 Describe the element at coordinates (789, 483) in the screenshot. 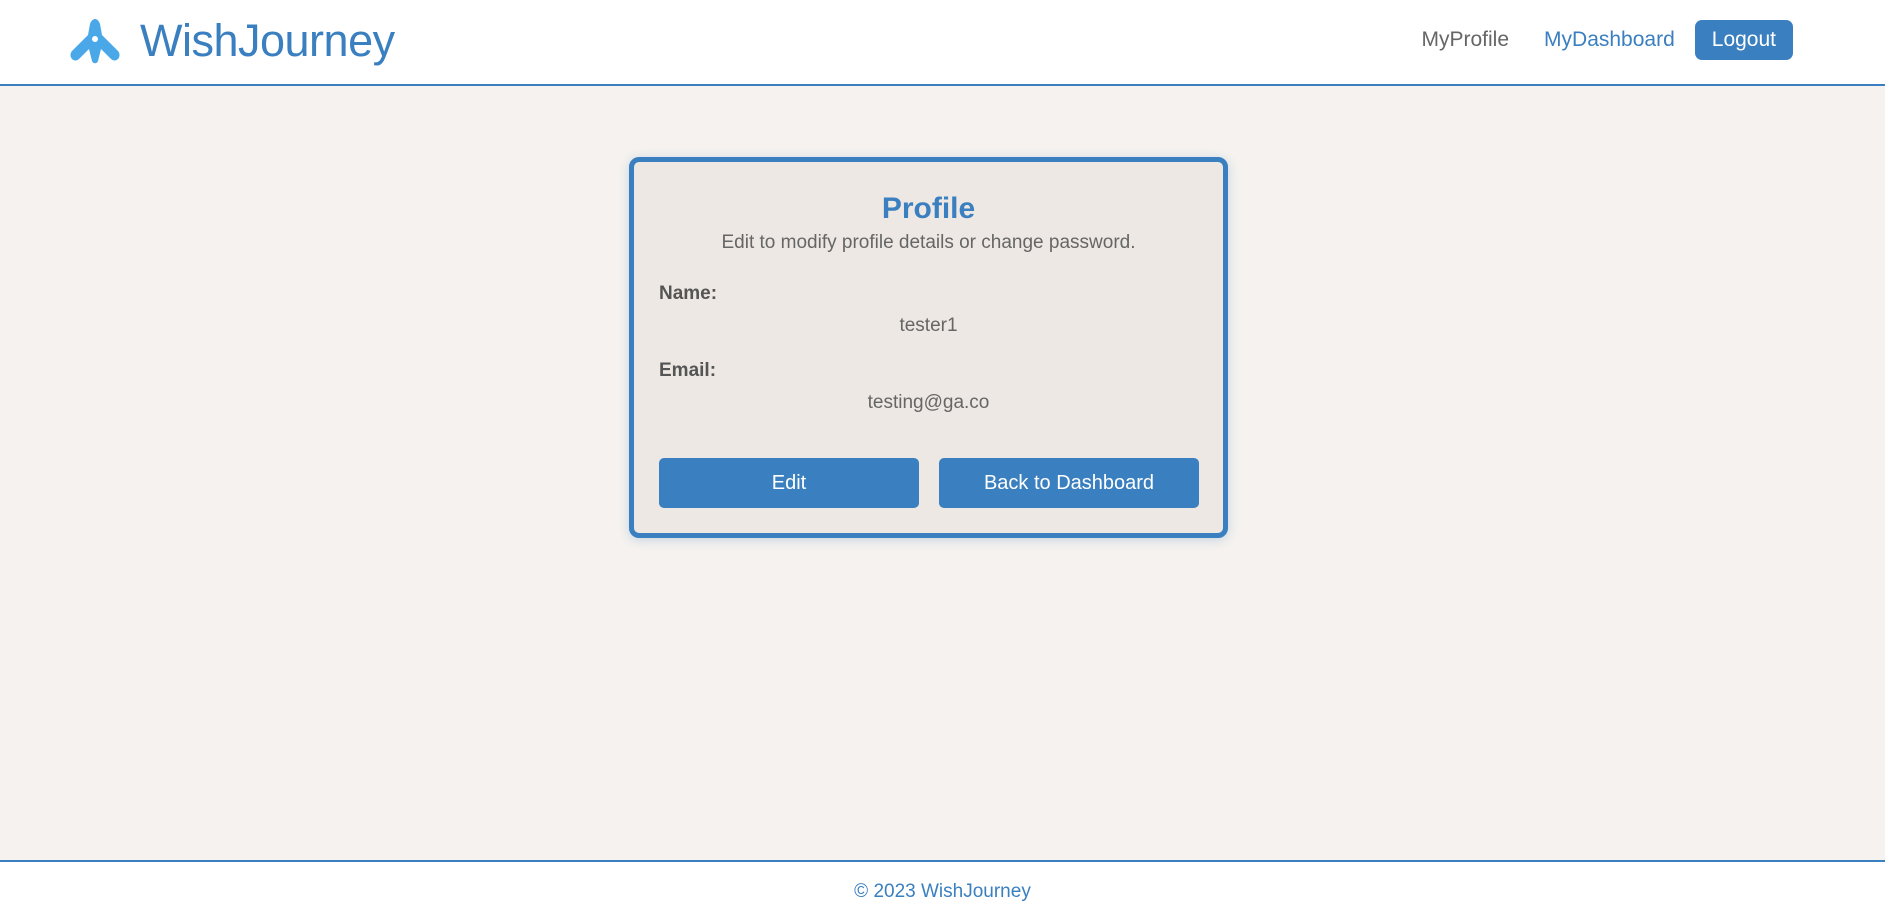

I see `edit-button: Edit` at that location.